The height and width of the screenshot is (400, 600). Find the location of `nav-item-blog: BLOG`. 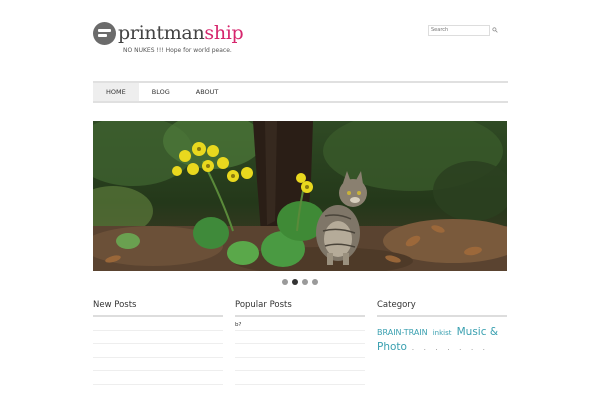

nav-item-blog: BLOG is located at coordinates (161, 92).